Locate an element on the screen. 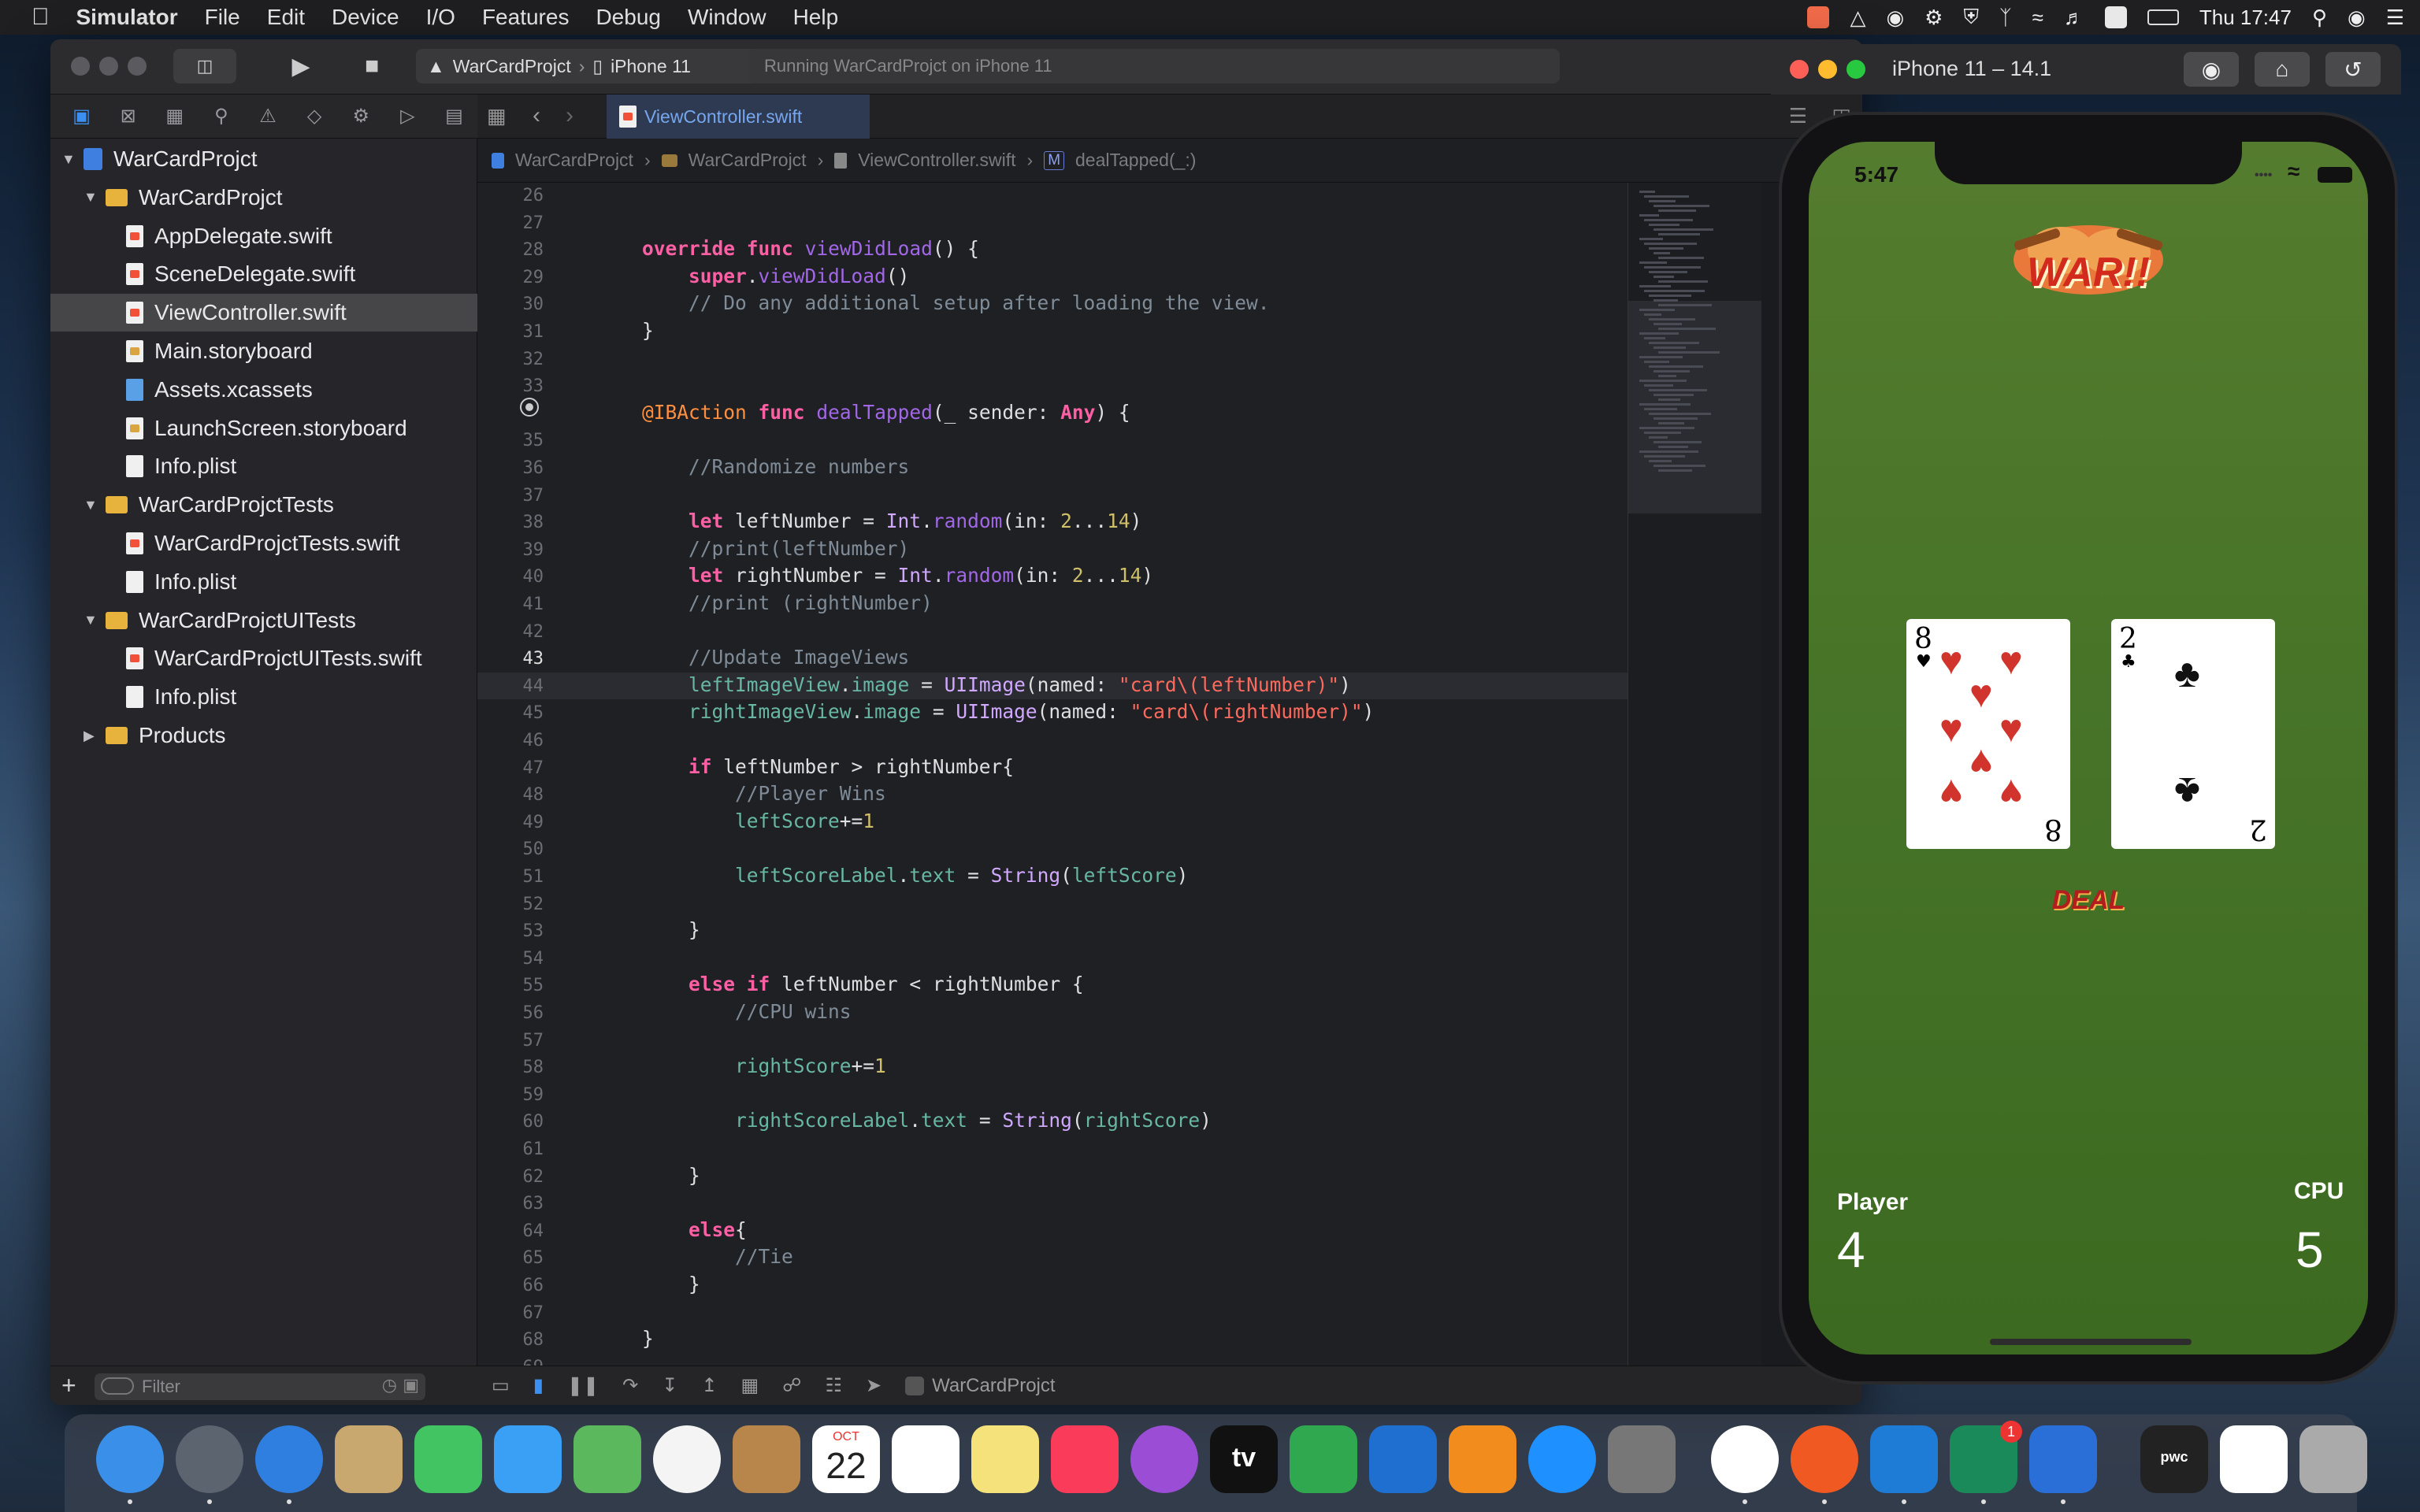 The image size is (2420, 1512). globe-status-icon: ◉ is located at coordinates (1895, 18).